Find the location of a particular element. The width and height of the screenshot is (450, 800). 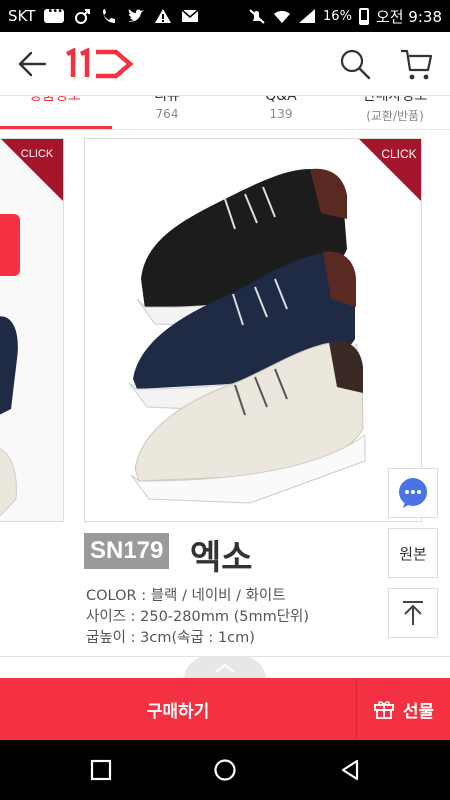

signal-icon is located at coordinates (307, 16).